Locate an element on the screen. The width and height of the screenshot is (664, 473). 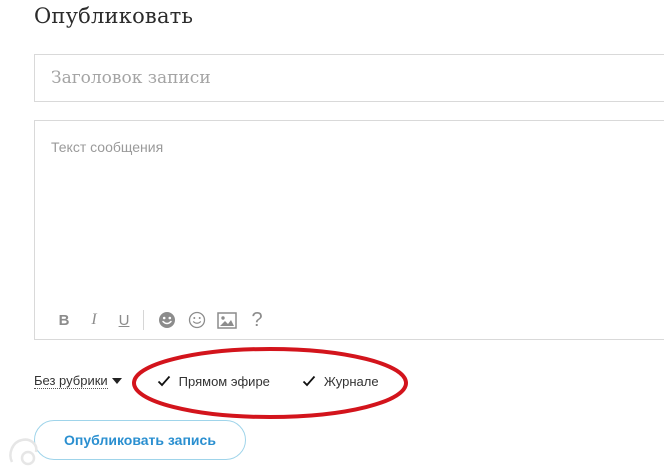
post-title-field is located at coordinates (349, 78).